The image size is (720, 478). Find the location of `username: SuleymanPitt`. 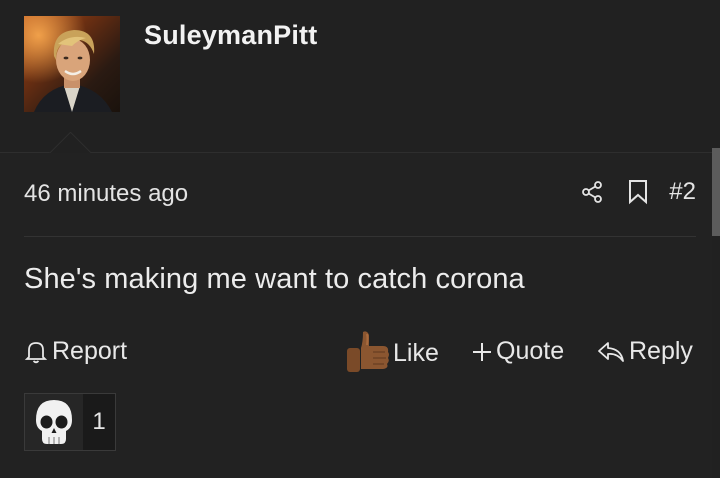

username: SuleymanPitt is located at coordinates (230, 35).